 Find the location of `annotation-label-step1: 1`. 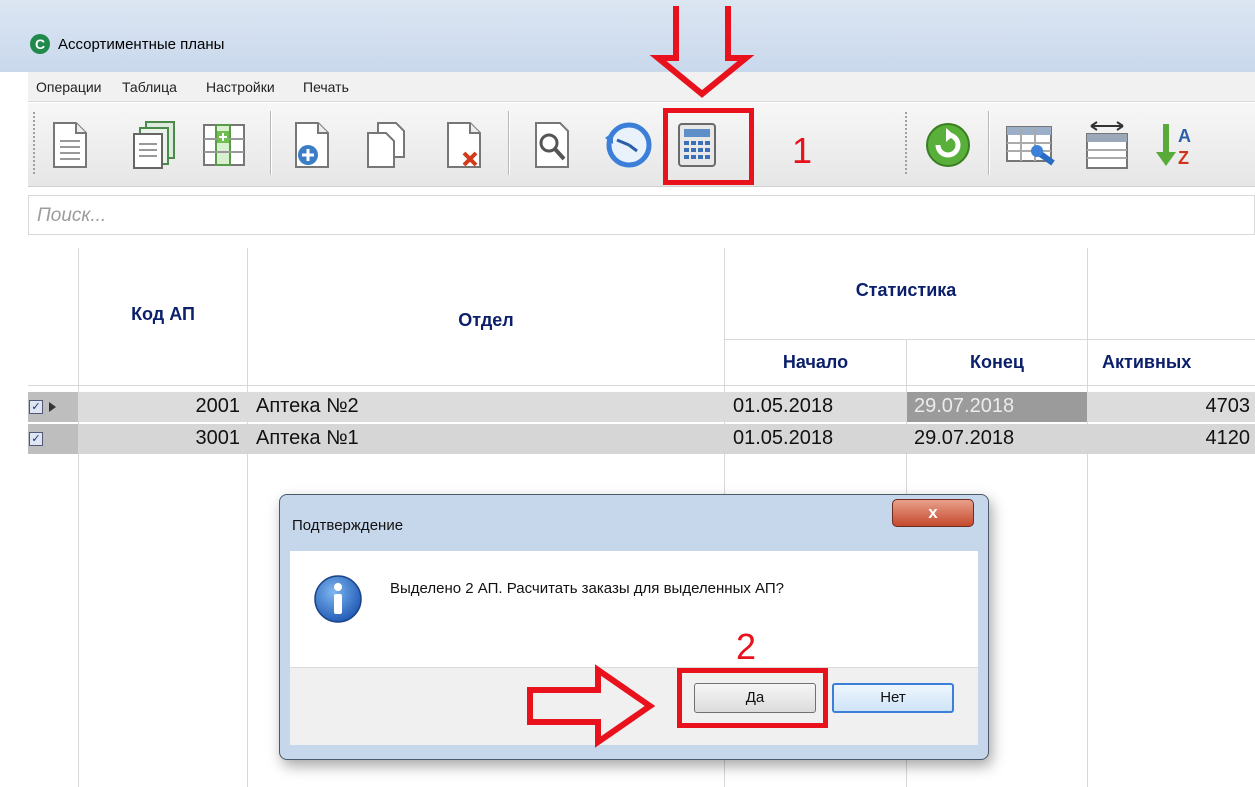

annotation-label-step1: 1 is located at coordinates (802, 150).